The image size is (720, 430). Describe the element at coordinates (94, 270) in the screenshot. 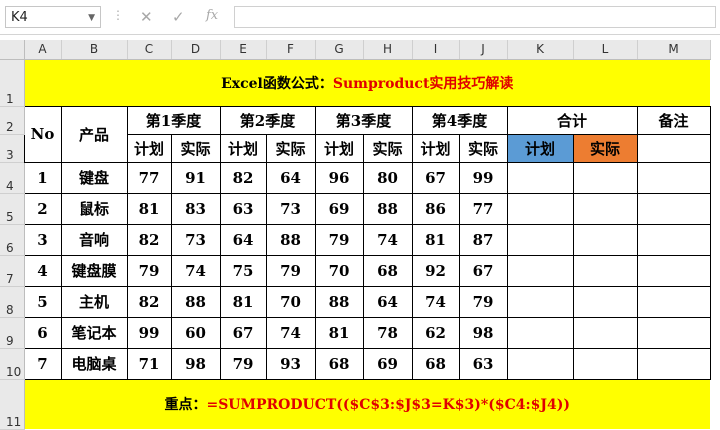

I see `cell-product: 键盘膜` at that location.